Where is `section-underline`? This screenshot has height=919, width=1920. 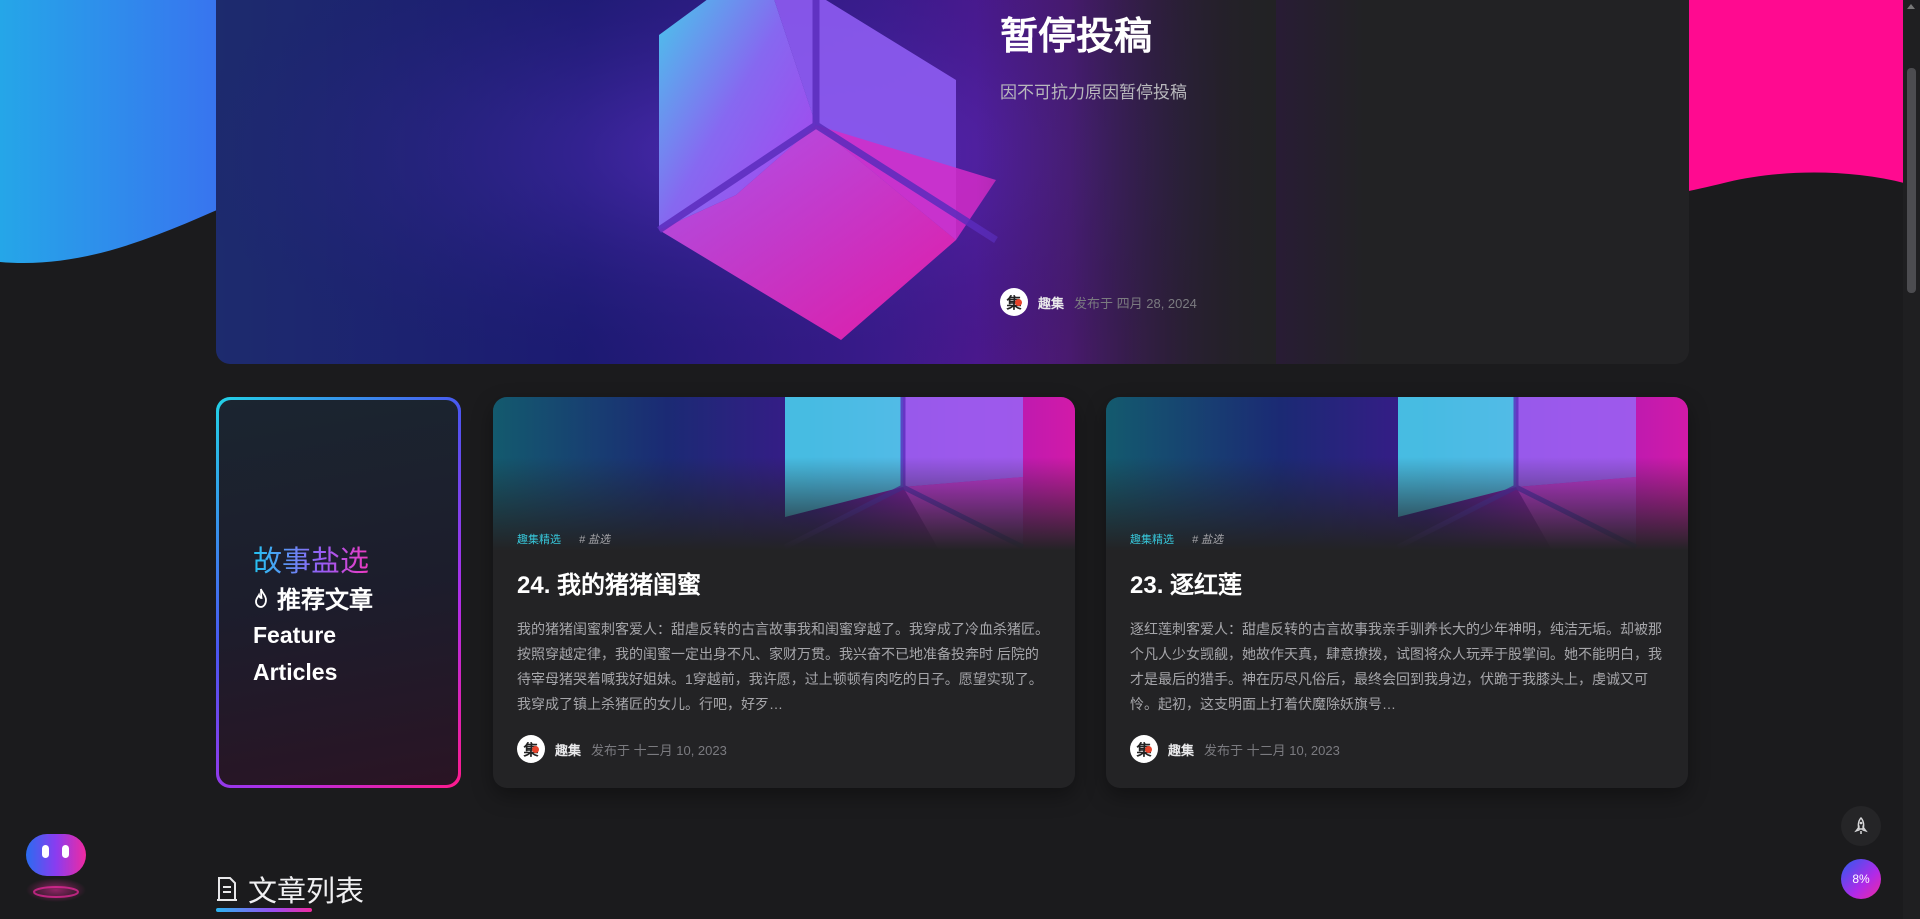
section-underline is located at coordinates (264, 910).